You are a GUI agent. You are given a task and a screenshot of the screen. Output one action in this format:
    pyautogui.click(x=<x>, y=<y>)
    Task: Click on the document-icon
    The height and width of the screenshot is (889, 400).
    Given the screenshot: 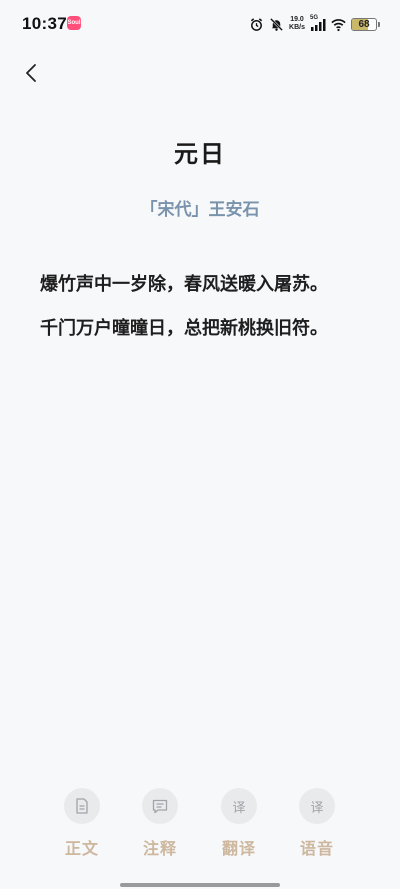 What is the action you would take?
    pyautogui.click(x=82, y=806)
    